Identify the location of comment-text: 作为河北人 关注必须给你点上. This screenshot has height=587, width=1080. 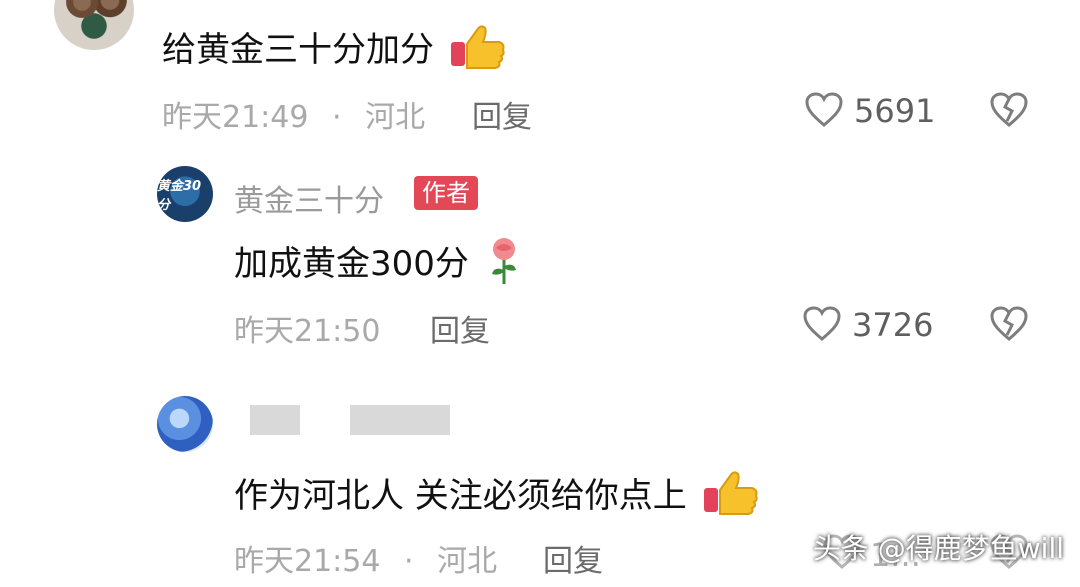
(497, 497).